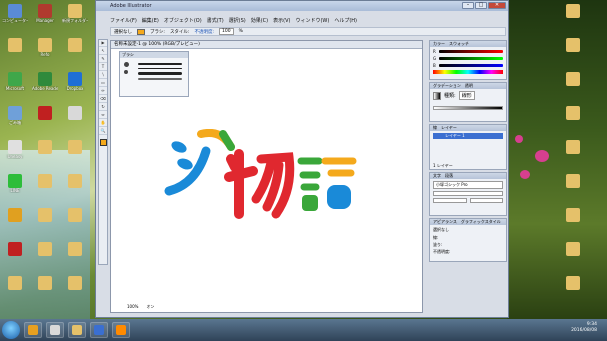 This screenshot has width=607, height=341. Describe the element at coordinates (345, 20) in the screenshot. I see `menu-help: ヘルプ(H)` at that location.